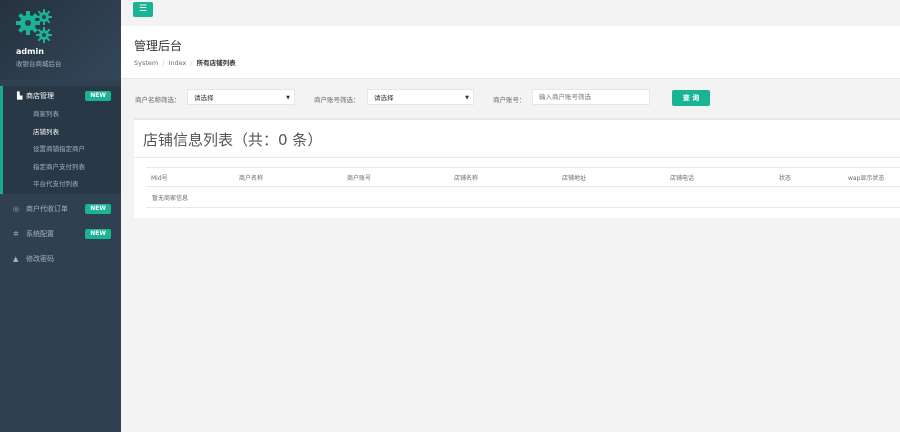 Image resolution: width=900 pixels, height=432 pixels. I want to click on merchant-name-filter-label: 商户名称筛选：, so click(158, 100).